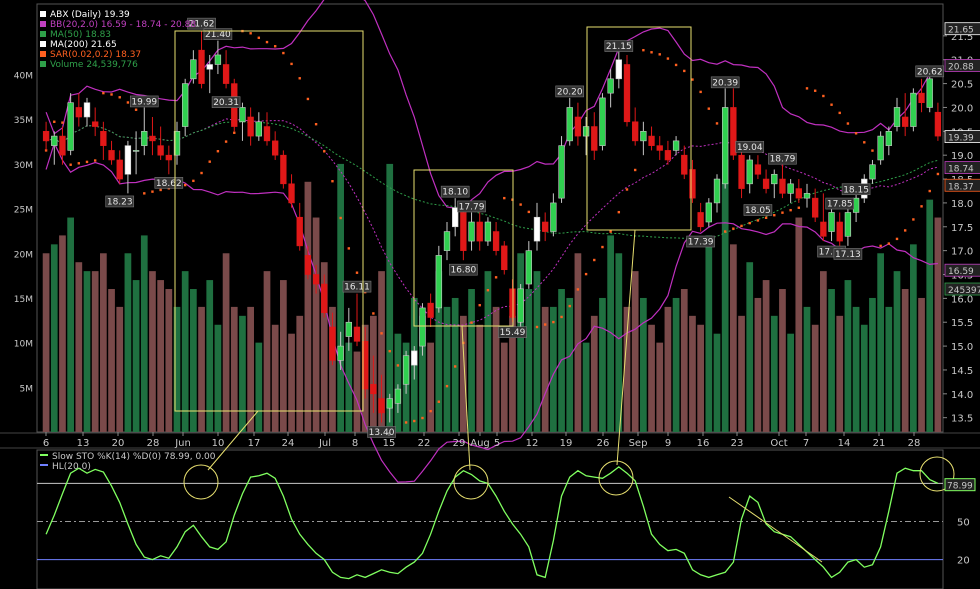 The image size is (980, 589). I want to click on price-callout-label: 21.40, so click(218, 35).